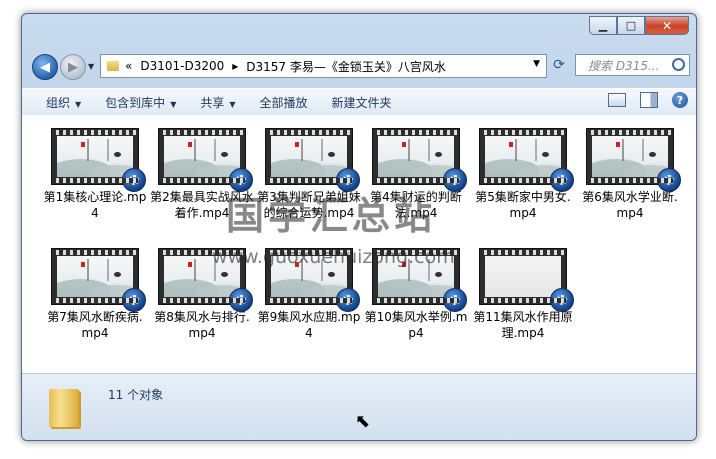 This screenshot has width=716, height=459. I want to click on change-view-icon, so click(617, 100).